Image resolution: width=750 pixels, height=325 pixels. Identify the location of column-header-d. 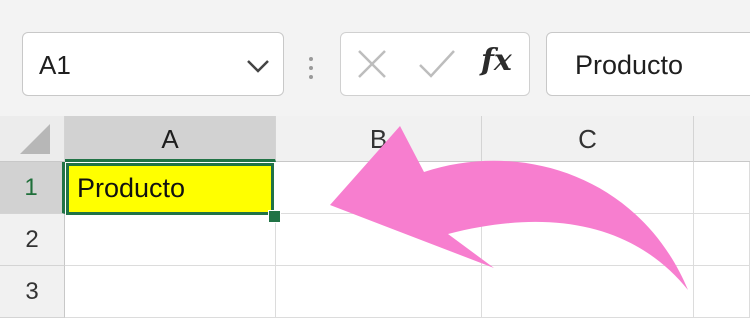
(722, 139).